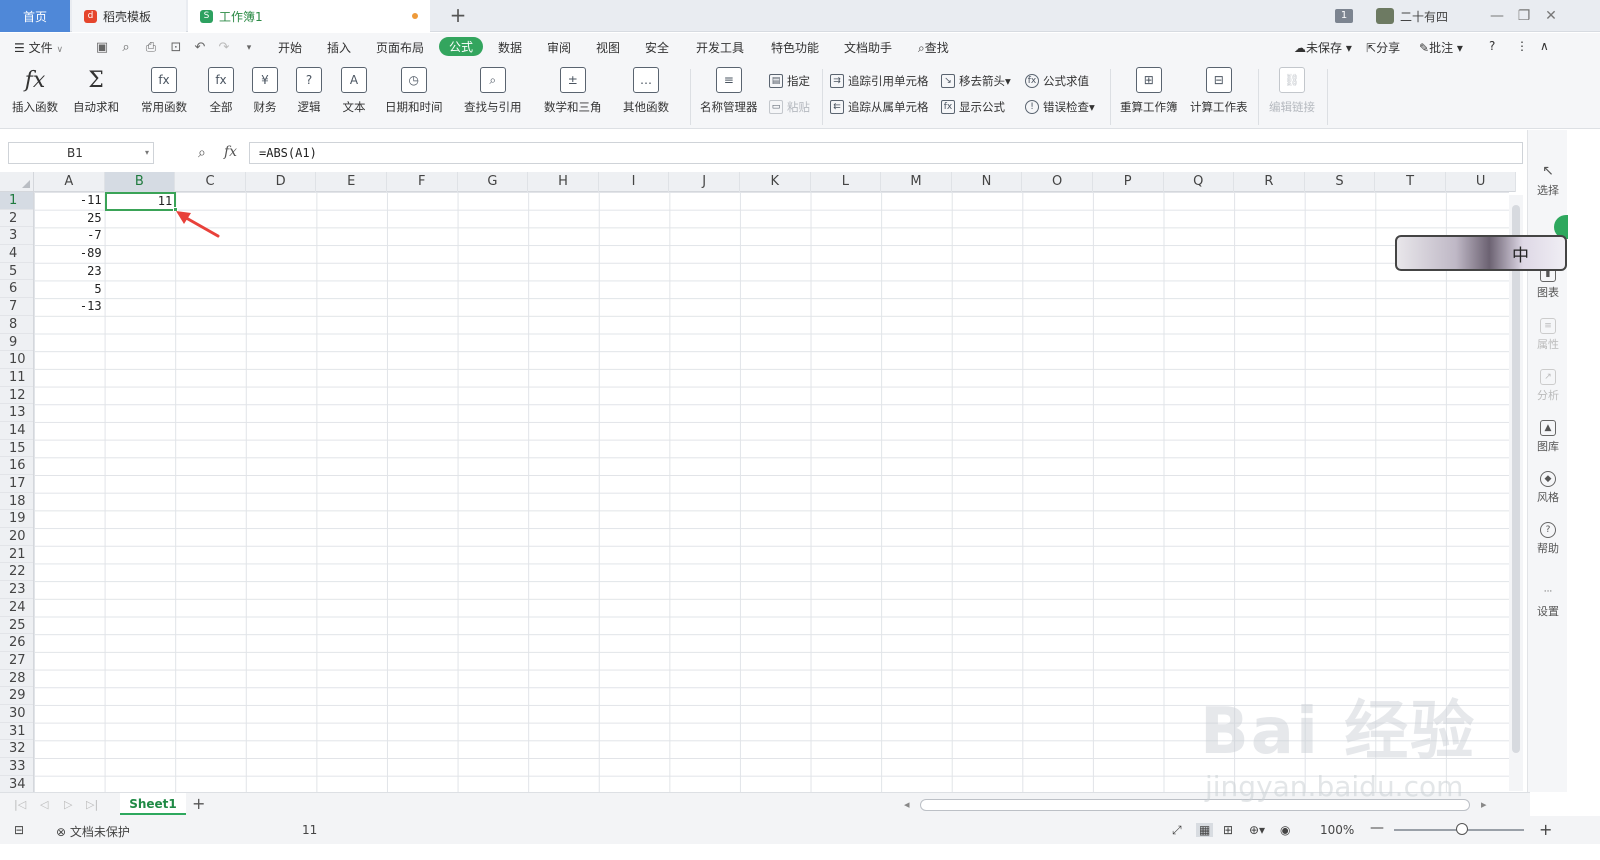  Describe the element at coordinates (16, 784) in the screenshot. I see `row-header-34: 34` at that location.